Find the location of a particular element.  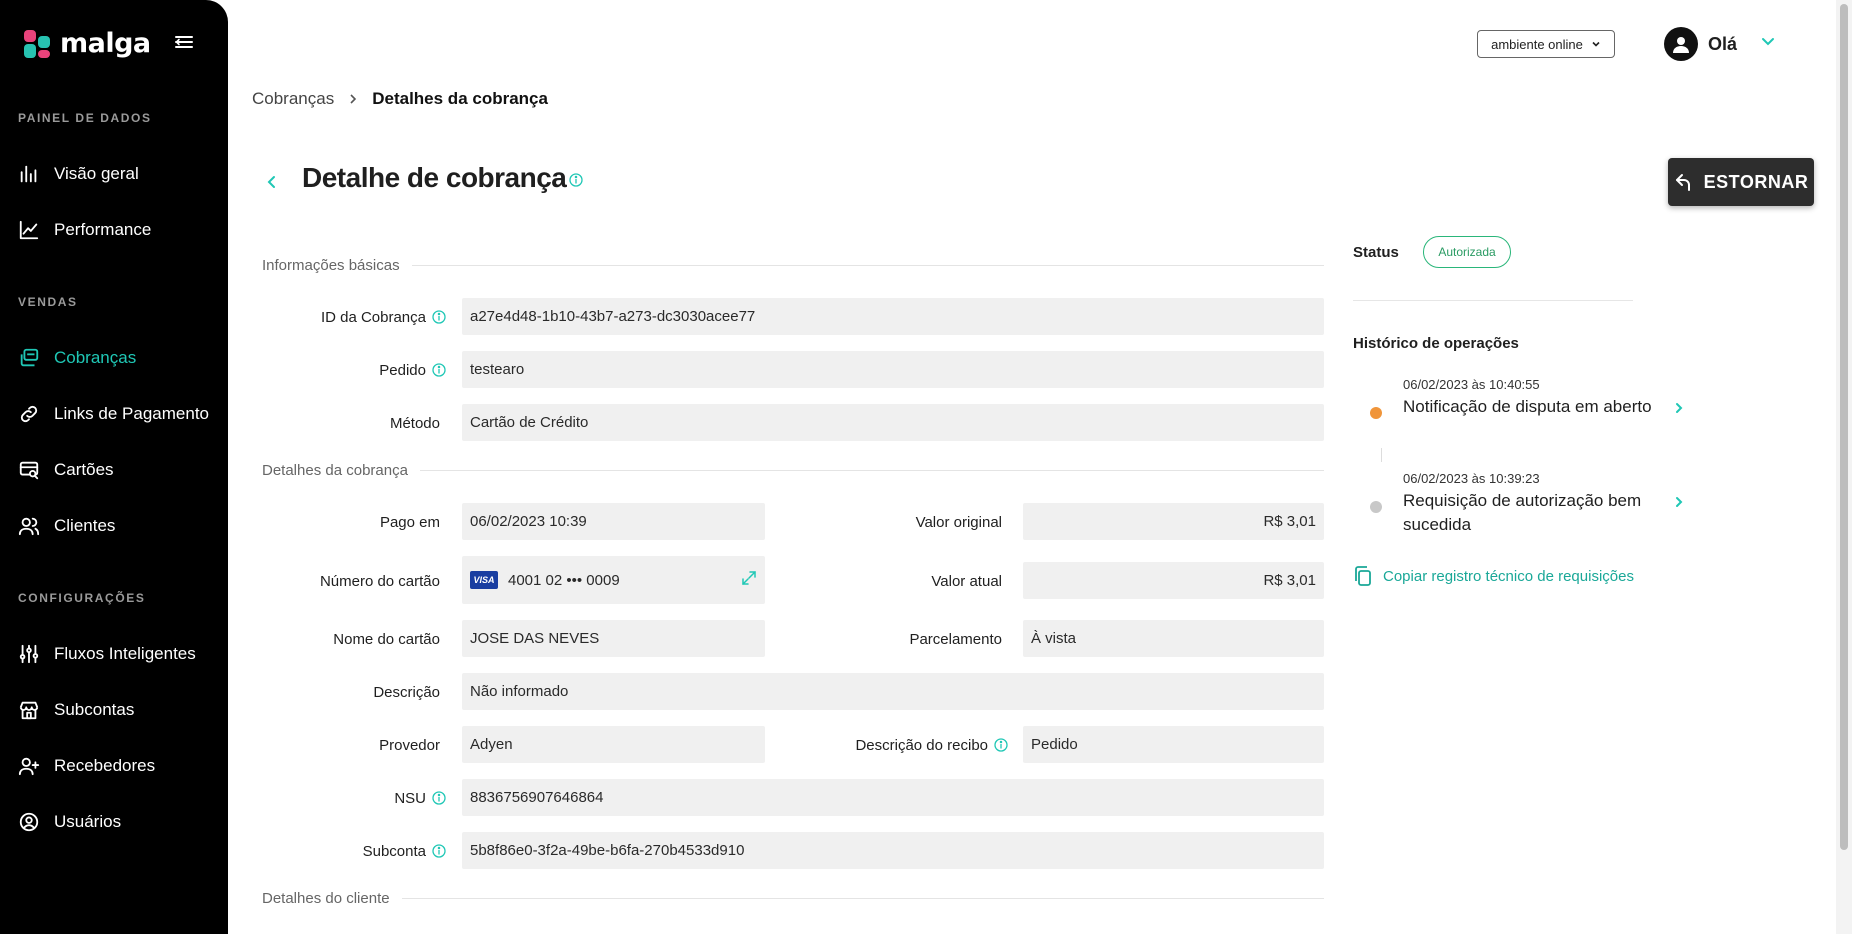

chevron-left-icon is located at coordinates (271, 182).